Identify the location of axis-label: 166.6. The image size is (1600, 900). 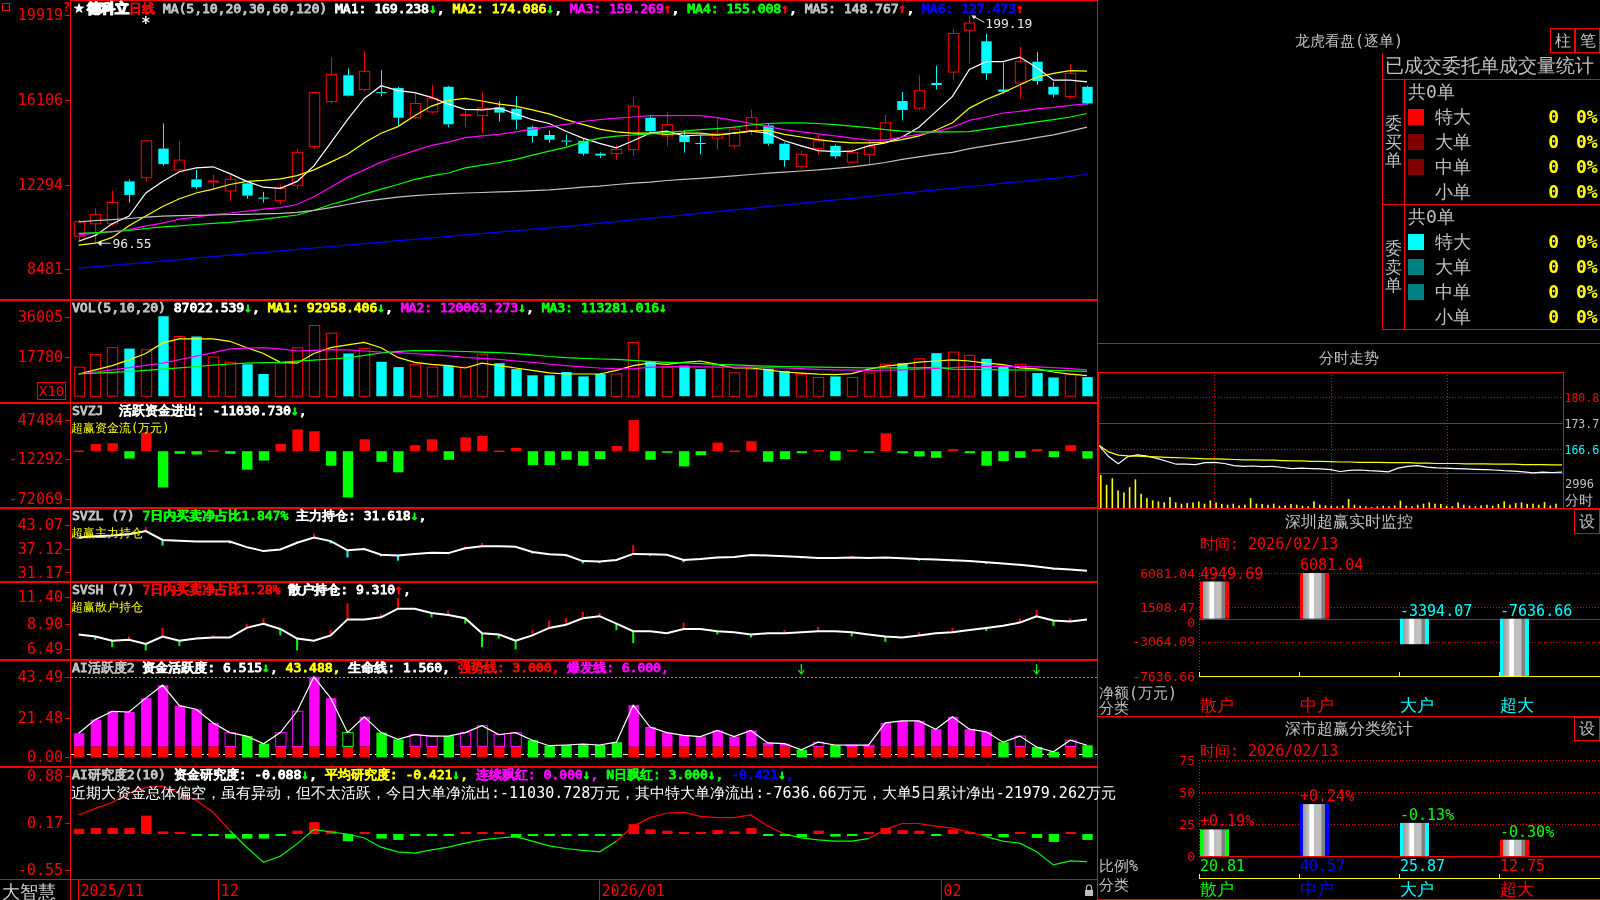
(1582, 449).